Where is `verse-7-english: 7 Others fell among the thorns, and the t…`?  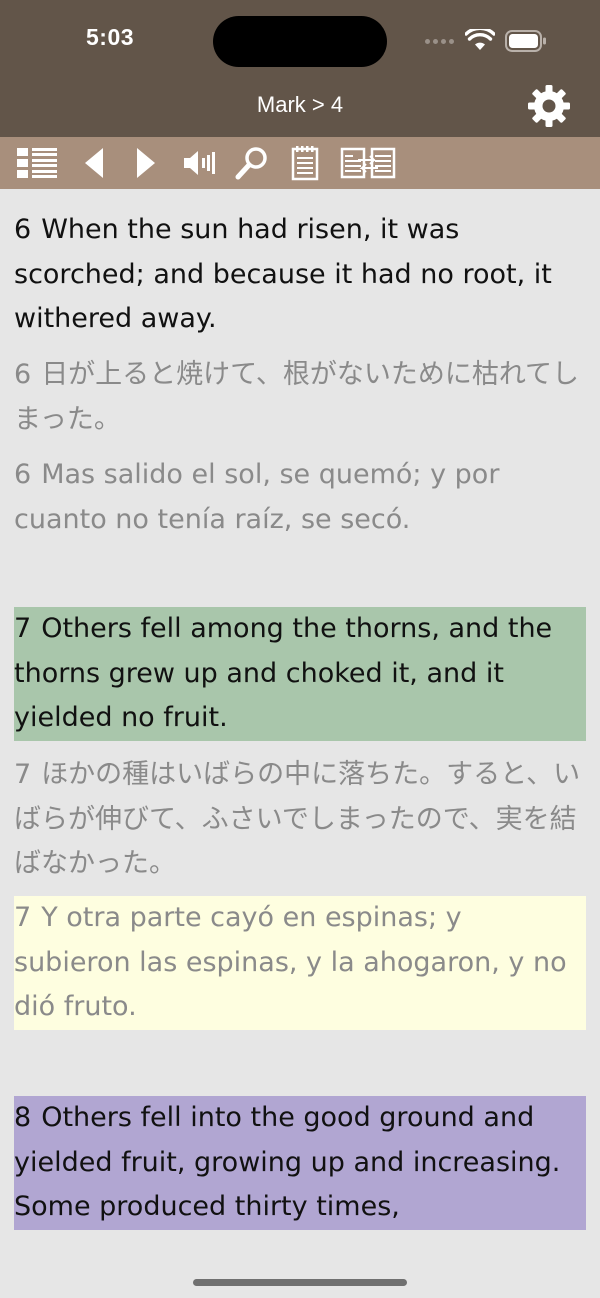
verse-7-english: 7 Others fell among the thorns, and the t… is located at coordinates (300, 674).